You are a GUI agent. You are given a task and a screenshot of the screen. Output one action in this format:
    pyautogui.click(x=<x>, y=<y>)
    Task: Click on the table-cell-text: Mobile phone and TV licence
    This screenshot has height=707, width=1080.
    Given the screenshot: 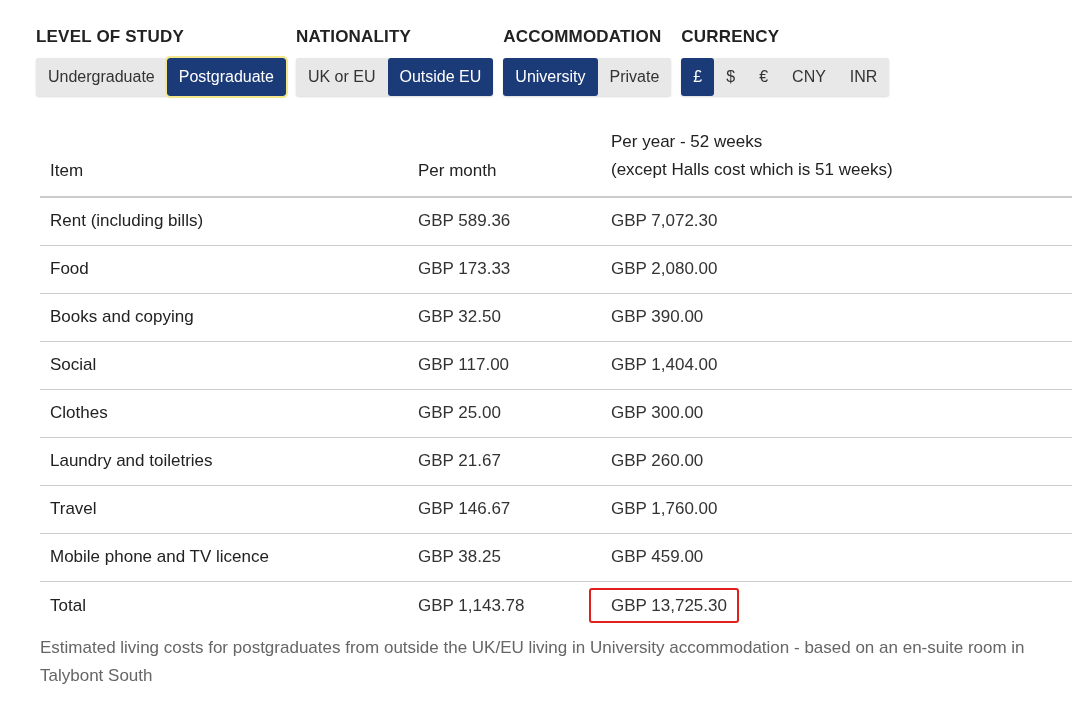 What is the action you would take?
    pyautogui.click(x=159, y=557)
    